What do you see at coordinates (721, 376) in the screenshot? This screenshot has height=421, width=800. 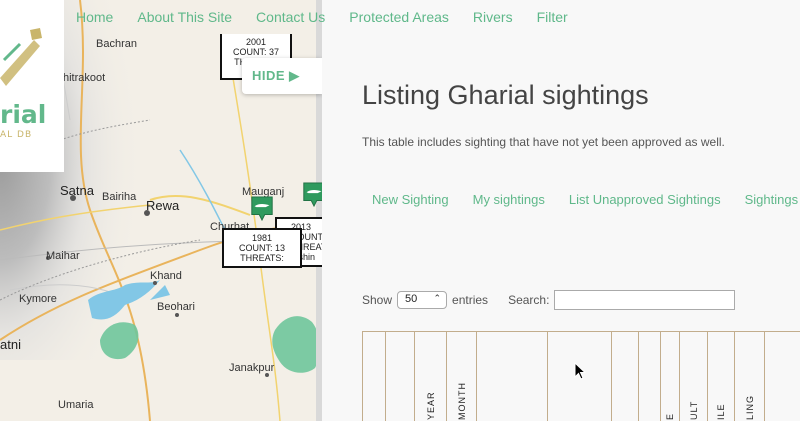 I see `table-column-header: ILE` at bounding box center [721, 376].